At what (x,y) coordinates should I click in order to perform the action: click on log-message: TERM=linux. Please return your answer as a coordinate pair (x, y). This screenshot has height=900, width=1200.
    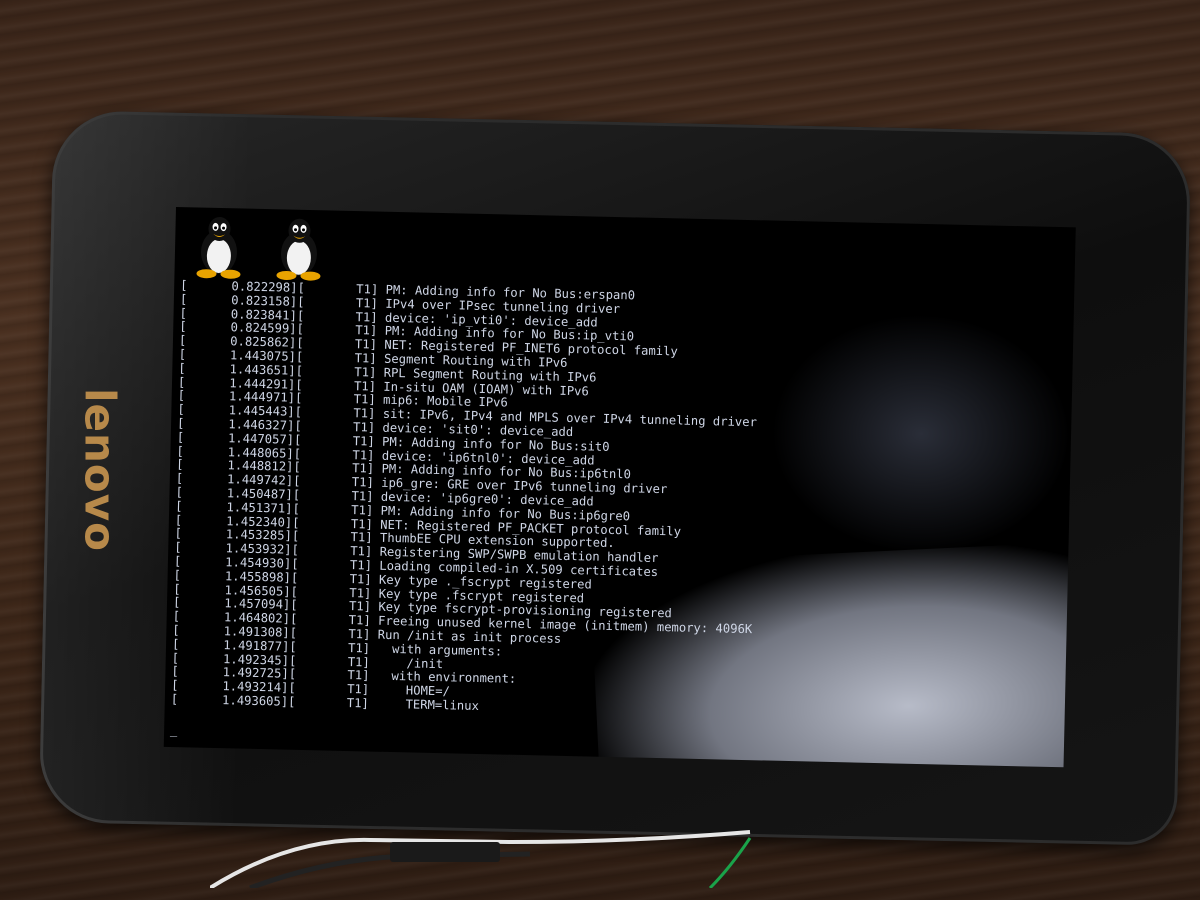
    Looking at the image, I should click on (428, 704).